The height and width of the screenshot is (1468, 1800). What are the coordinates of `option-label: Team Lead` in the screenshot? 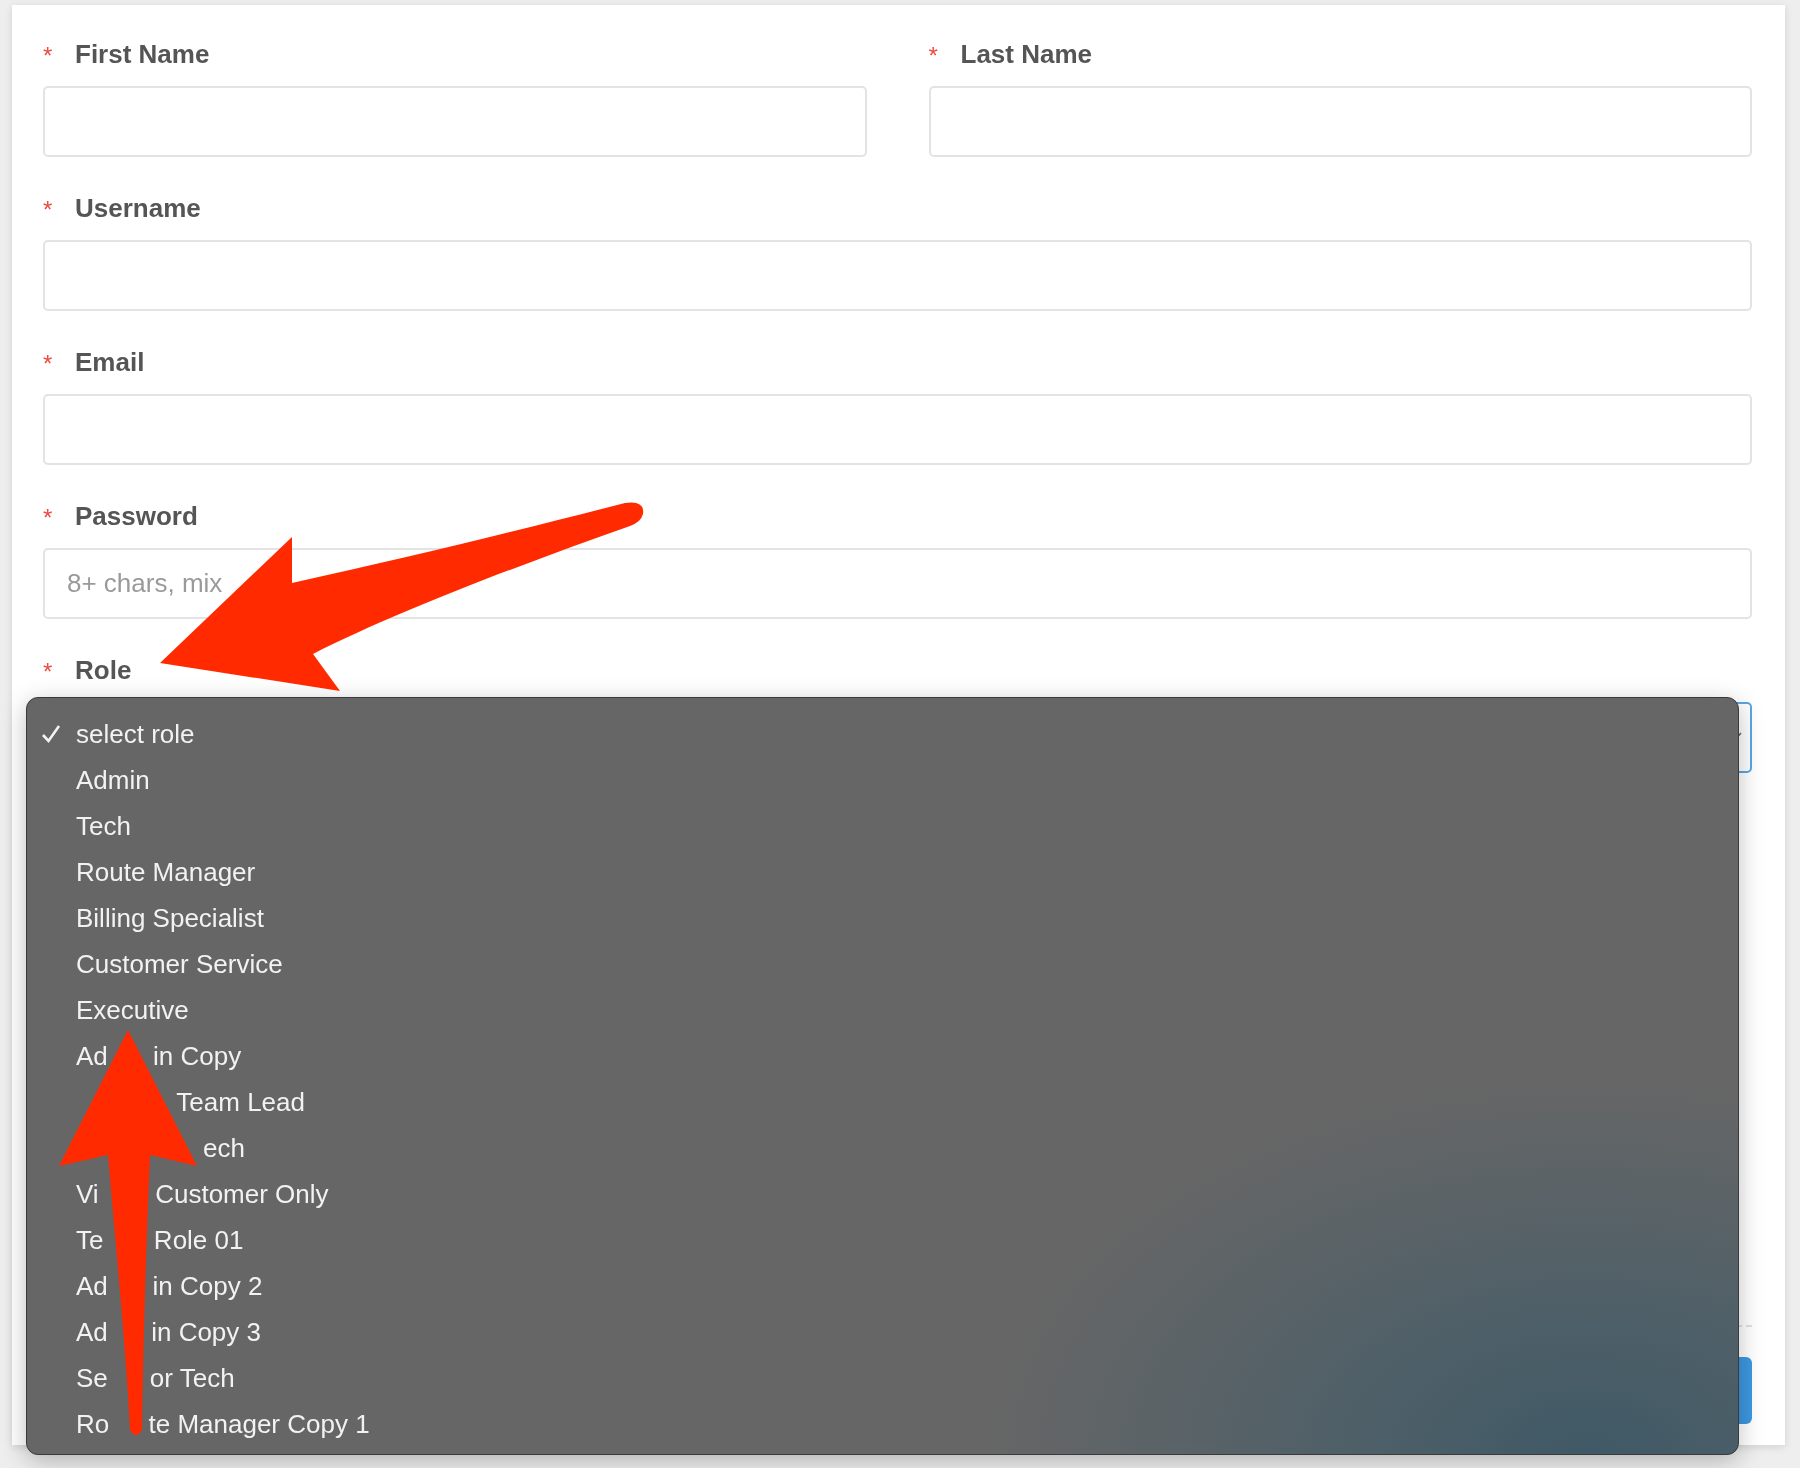 It's located at (240, 1102).